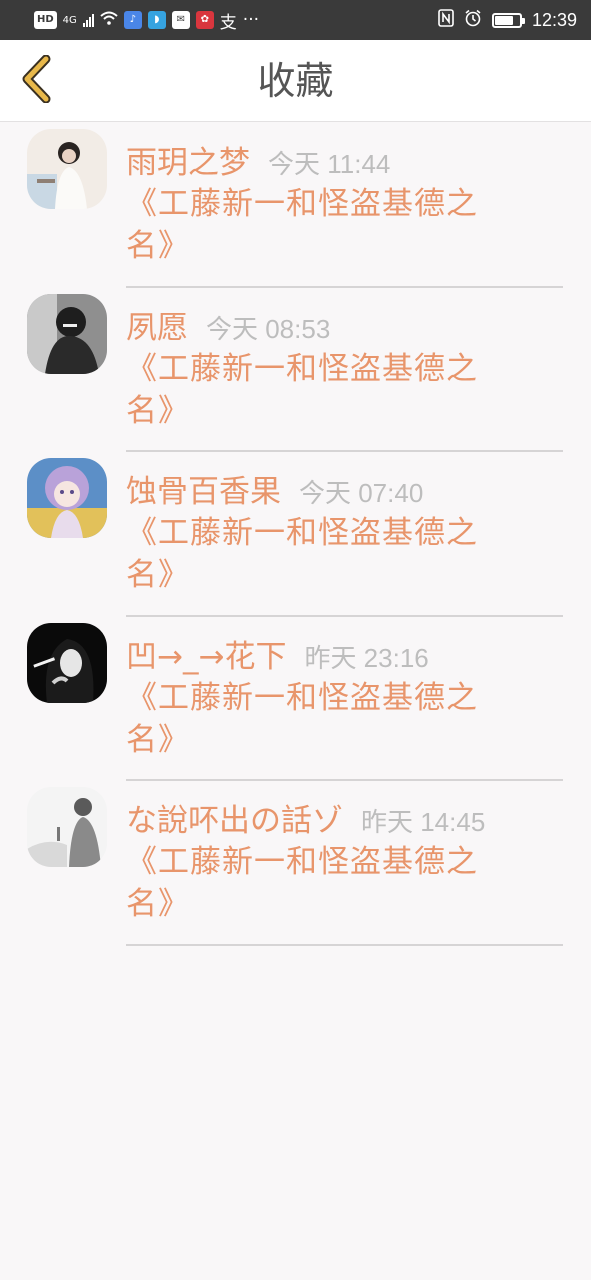 The height and width of the screenshot is (1280, 591). I want to click on item-username: 蚀骨百香果, so click(203, 488).